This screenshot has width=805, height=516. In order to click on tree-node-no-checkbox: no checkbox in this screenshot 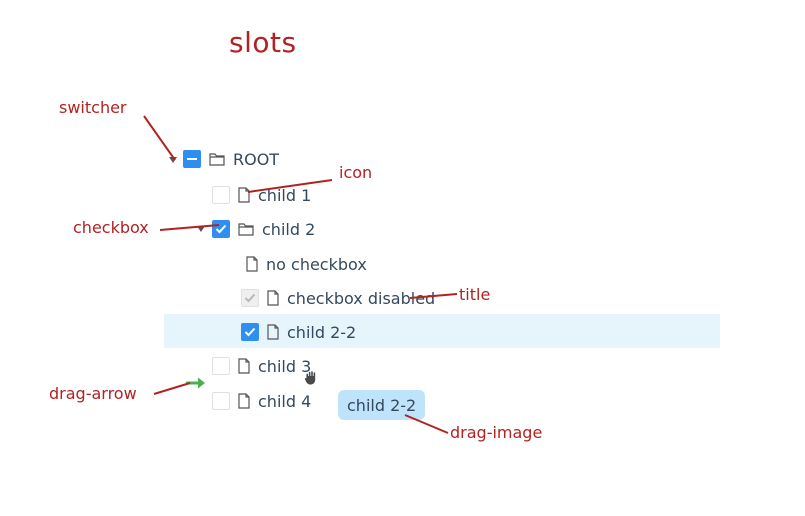, I will do `click(306, 264)`.